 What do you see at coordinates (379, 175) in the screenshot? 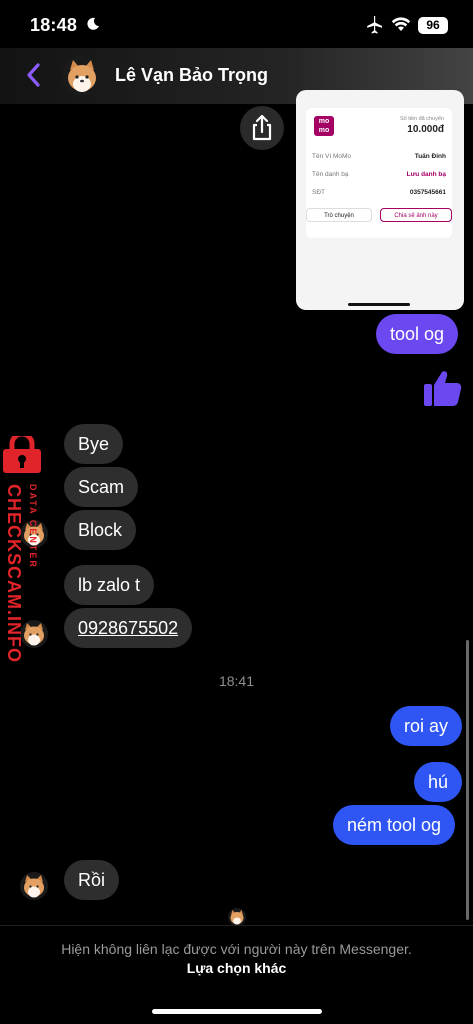
I see `receipt-row: Tên danh bạ Lưu danh bạ` at bounding box center [379, 175].